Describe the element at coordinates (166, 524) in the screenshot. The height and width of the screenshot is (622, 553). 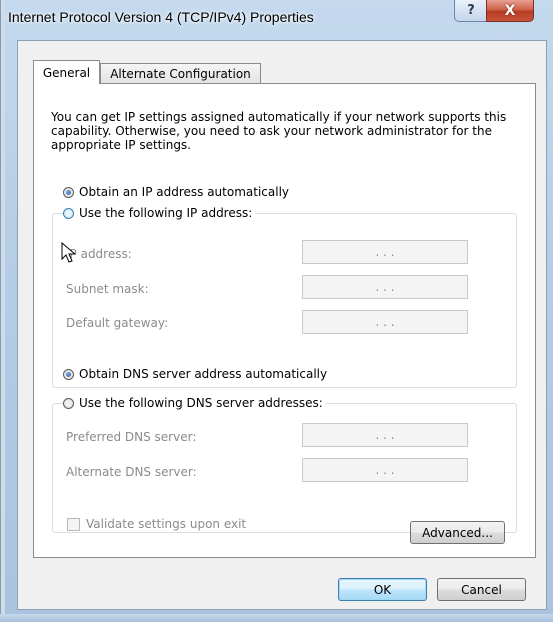
I see `validate-label: Validate settings upon exit` at that location.